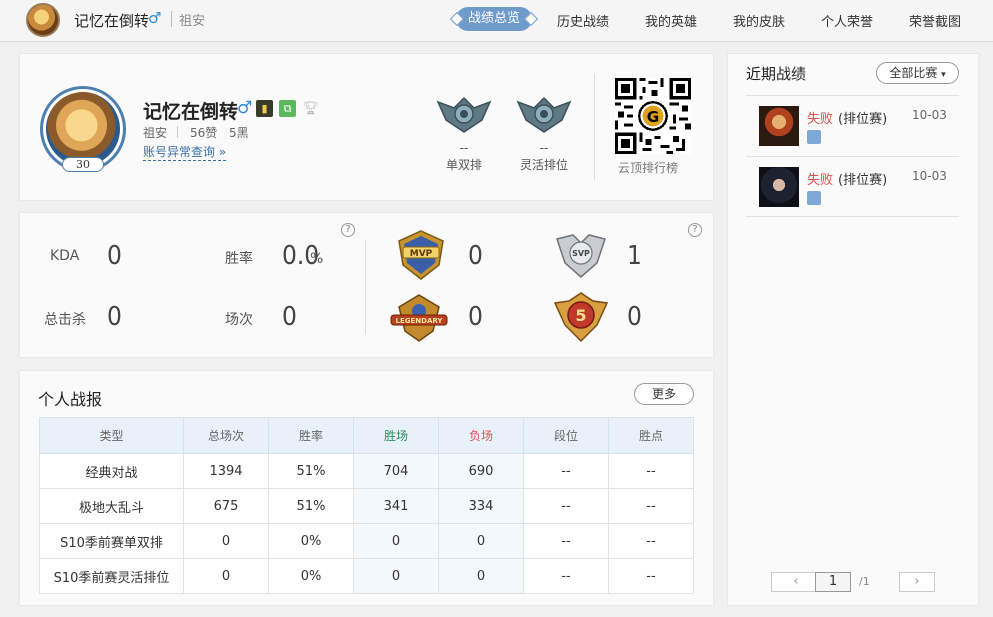 The width and height of the screenshot is (993, 617). I want to click on likes-count: 56赞, so click(204, 133).